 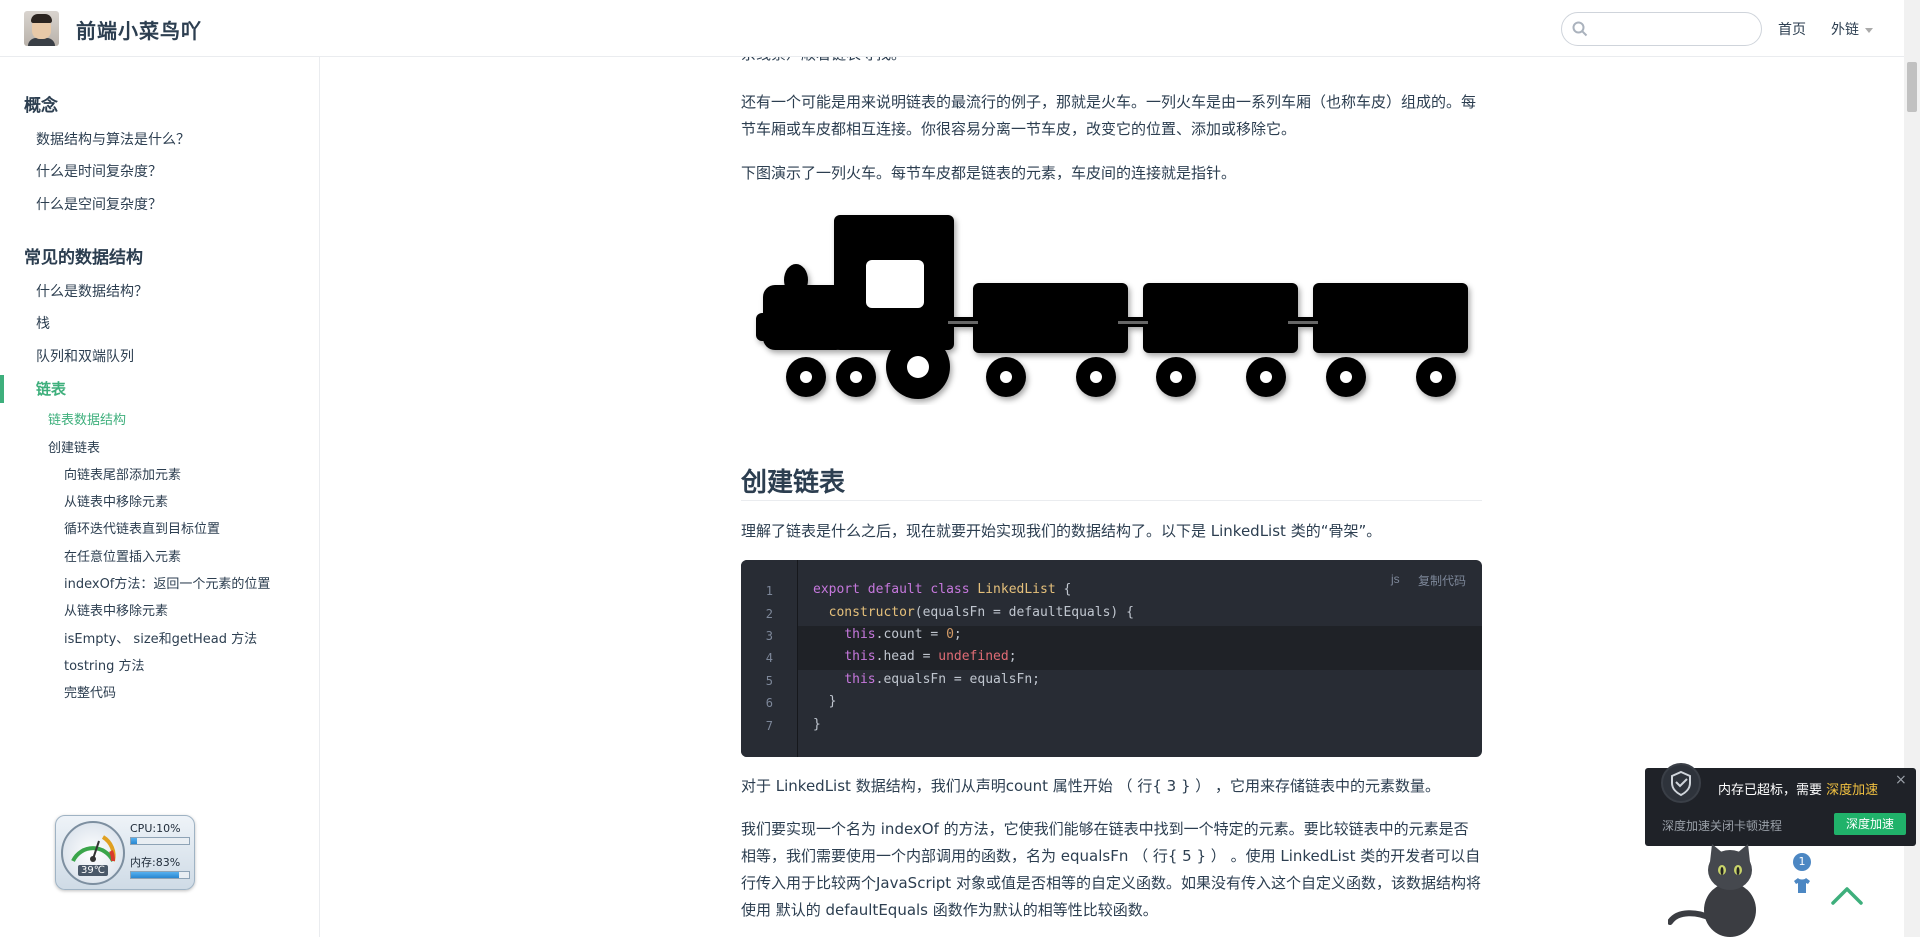 I want to click on section-heading-create-linked-list: 创建链表, so click(x=793, y=483).